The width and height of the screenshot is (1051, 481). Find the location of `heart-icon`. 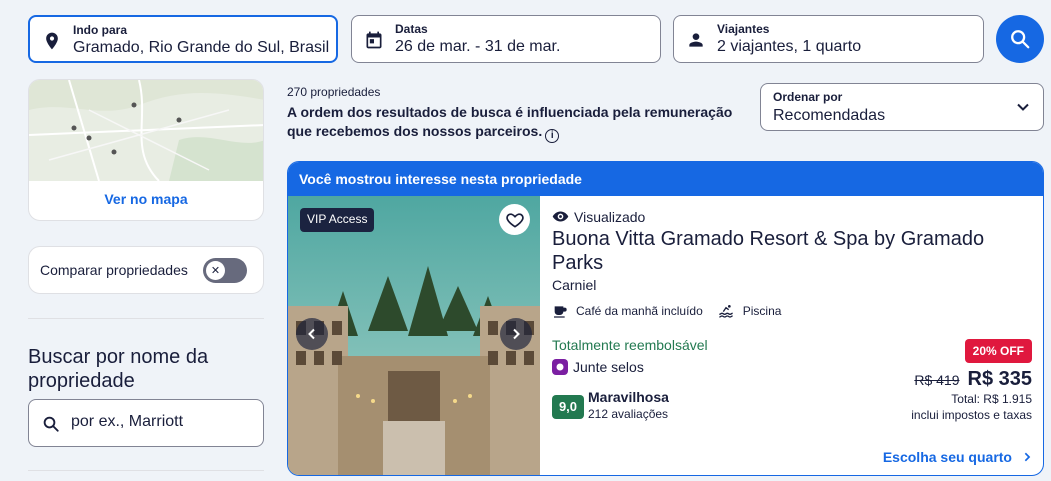

heart-icon is located at coordinates (514, 220).